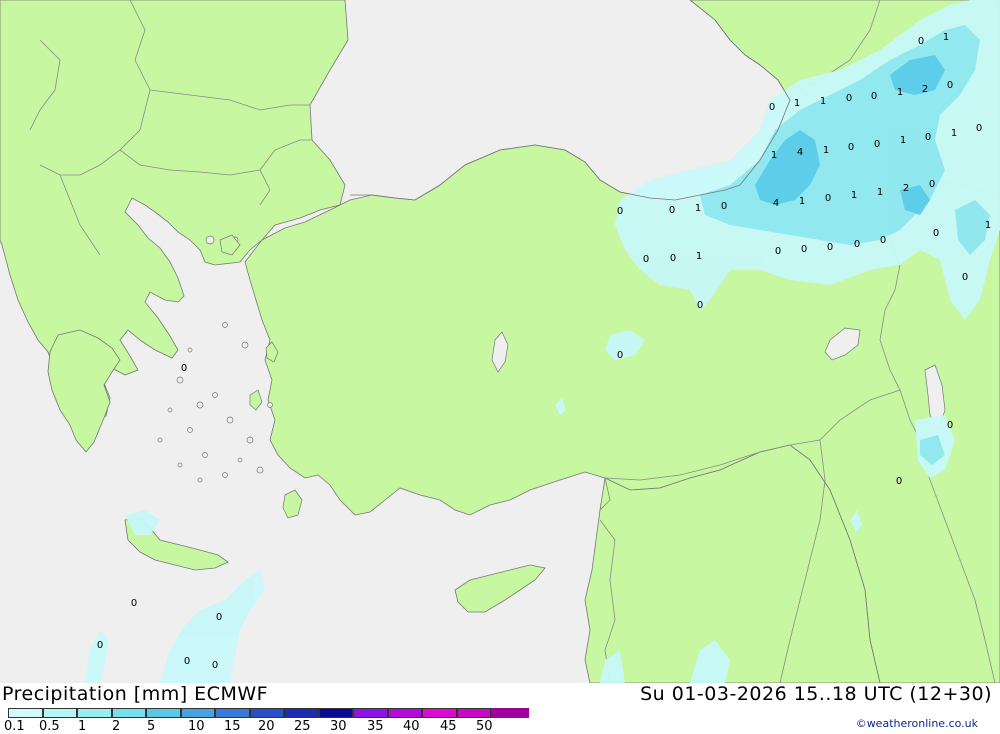  I want to click on scale-label: 0.5, so click(49, 726).